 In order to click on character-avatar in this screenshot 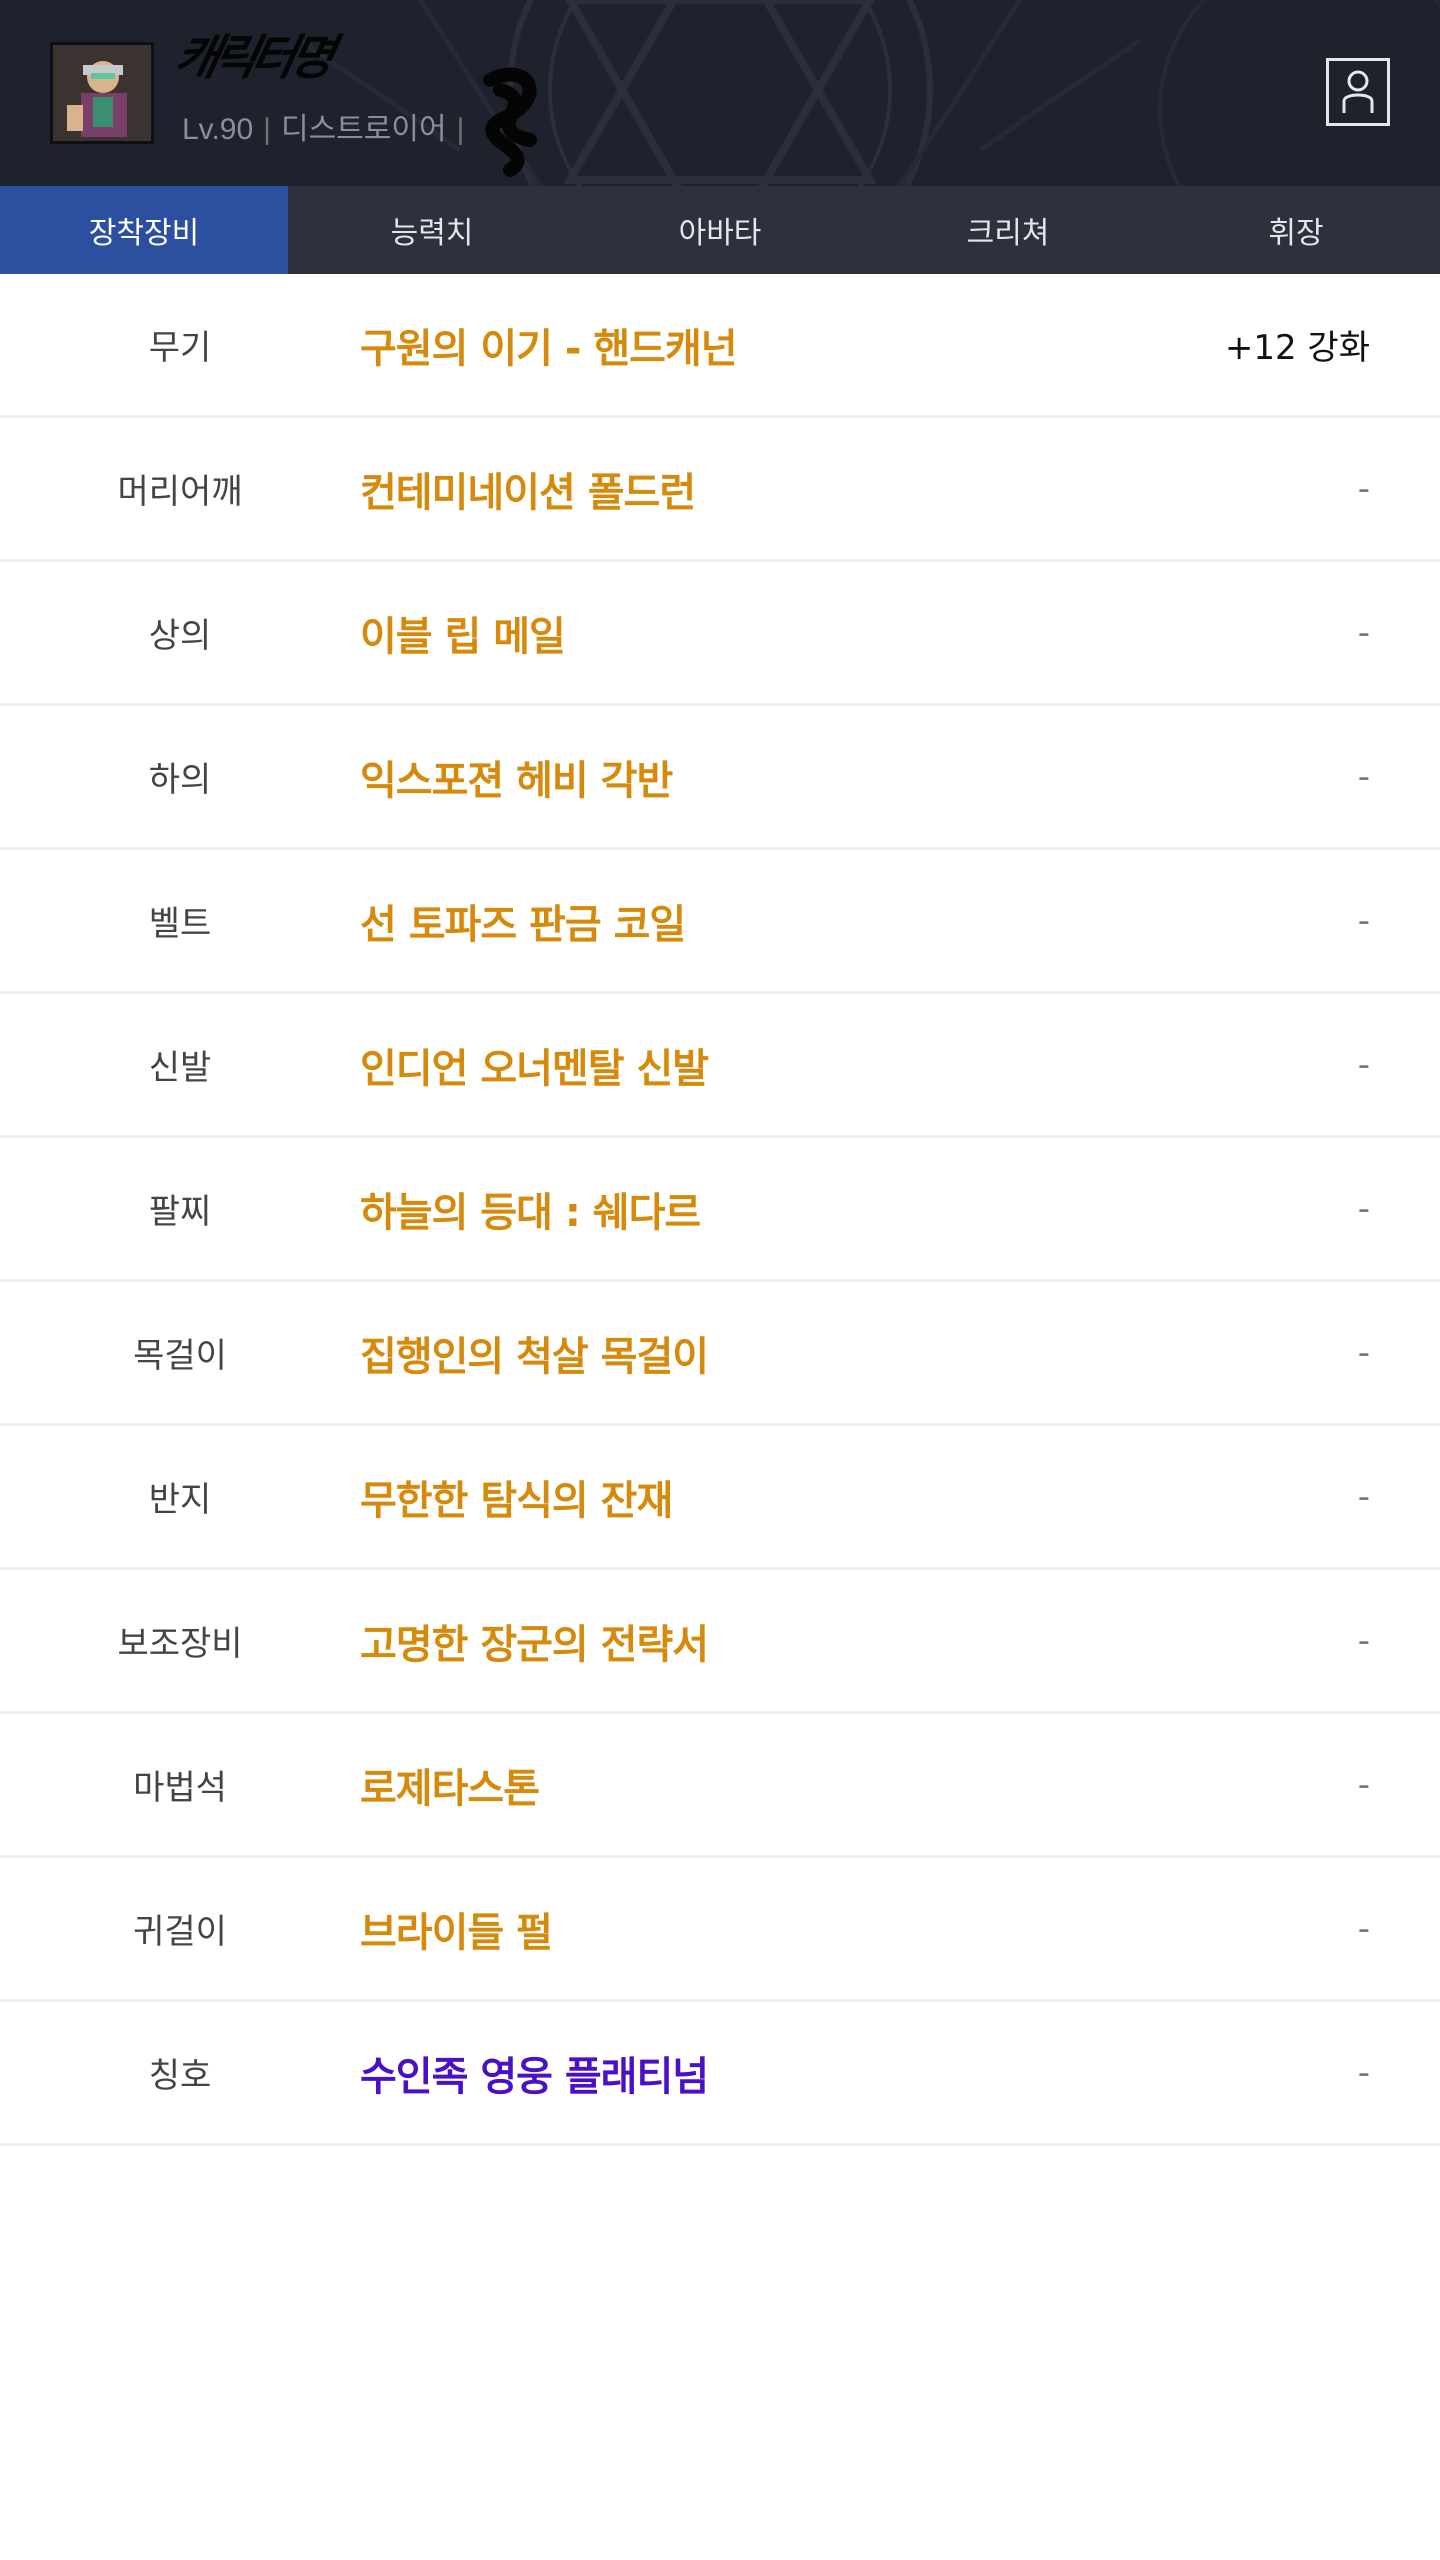, I will do `click(102, 93)`.